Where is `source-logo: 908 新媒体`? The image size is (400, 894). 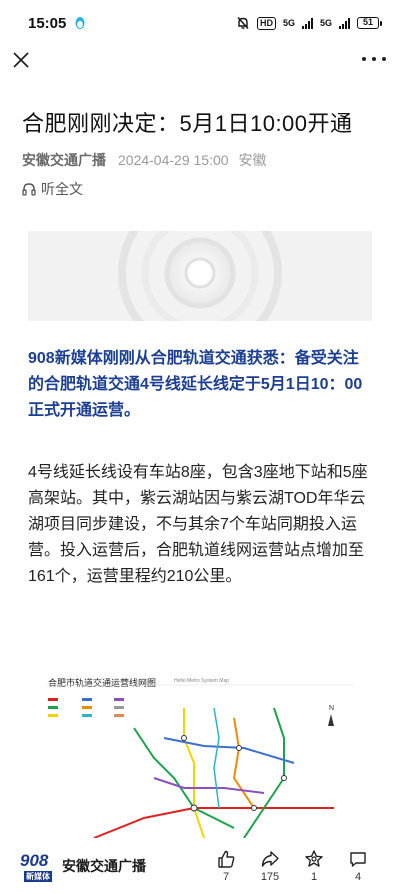 source-logo: 908 新媒体 is located at coordinates (37, 866).